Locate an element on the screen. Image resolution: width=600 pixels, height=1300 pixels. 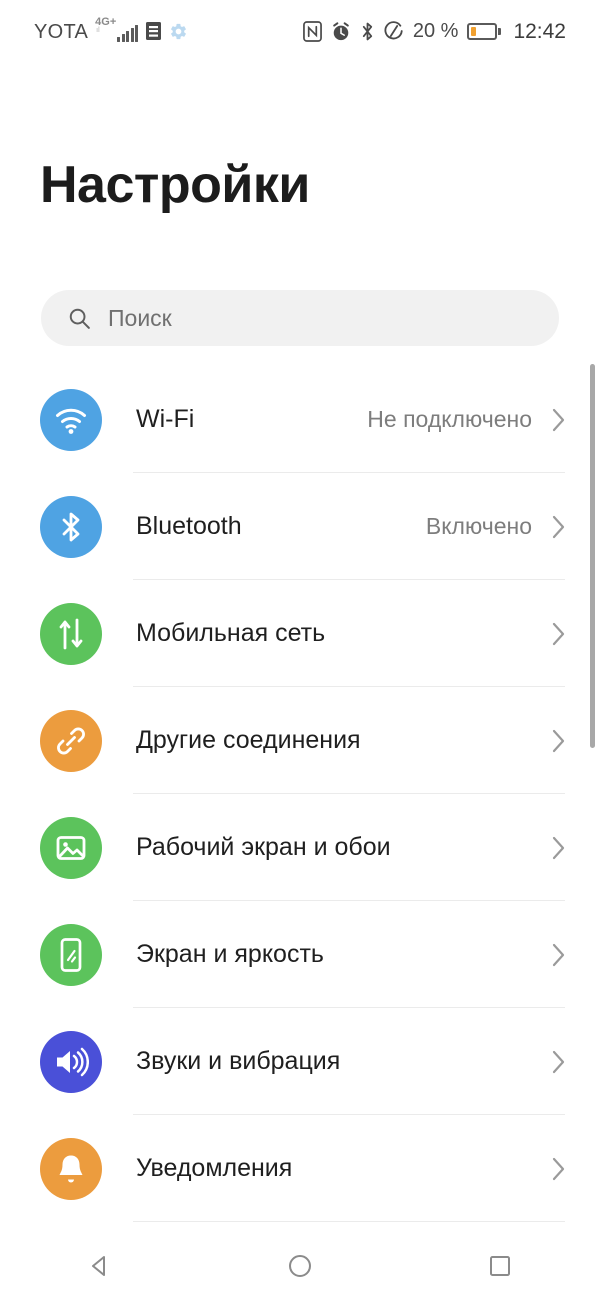
navigation-bar is located at coordinates (300, 1266).